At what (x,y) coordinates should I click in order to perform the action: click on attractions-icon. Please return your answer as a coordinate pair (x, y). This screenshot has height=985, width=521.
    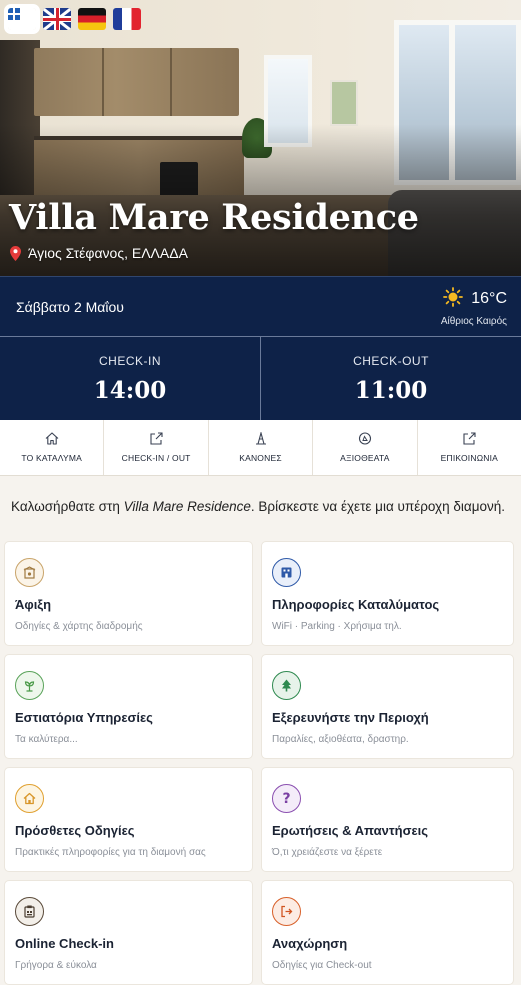
    Looking at the image, I should click on (364, 438).